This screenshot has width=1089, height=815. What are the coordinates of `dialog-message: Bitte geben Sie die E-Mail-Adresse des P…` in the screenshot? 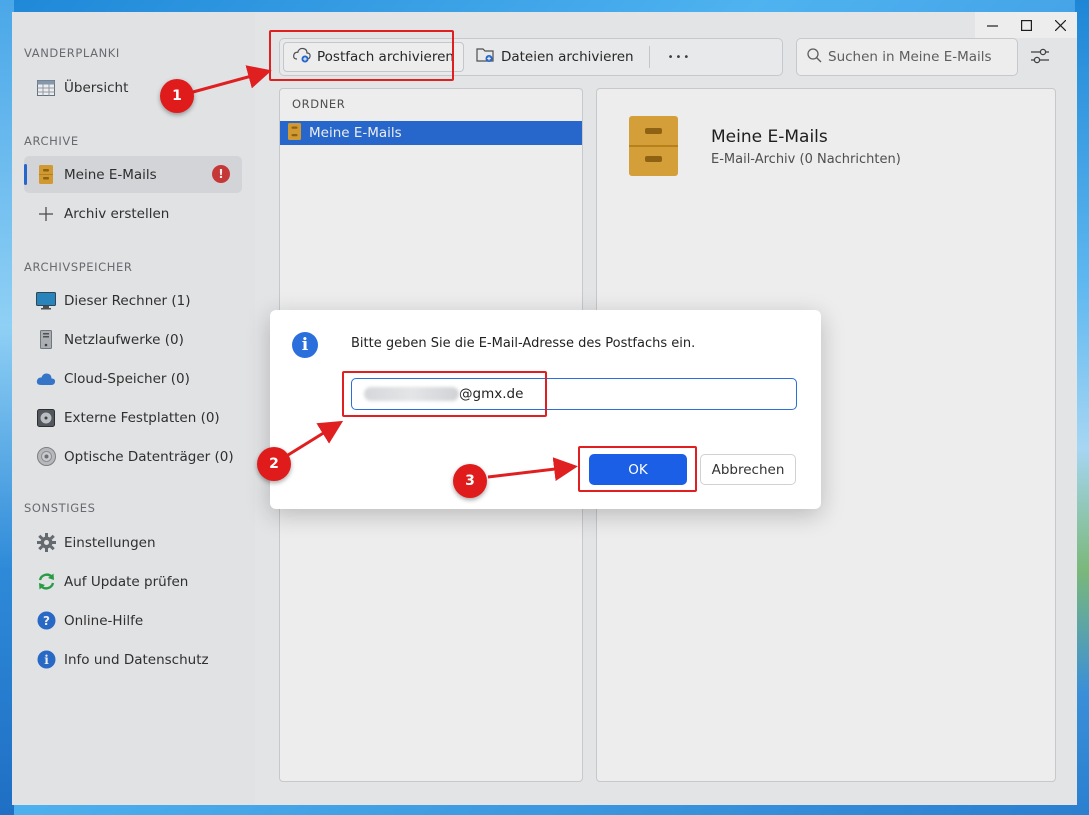 It's located at (523, 343).